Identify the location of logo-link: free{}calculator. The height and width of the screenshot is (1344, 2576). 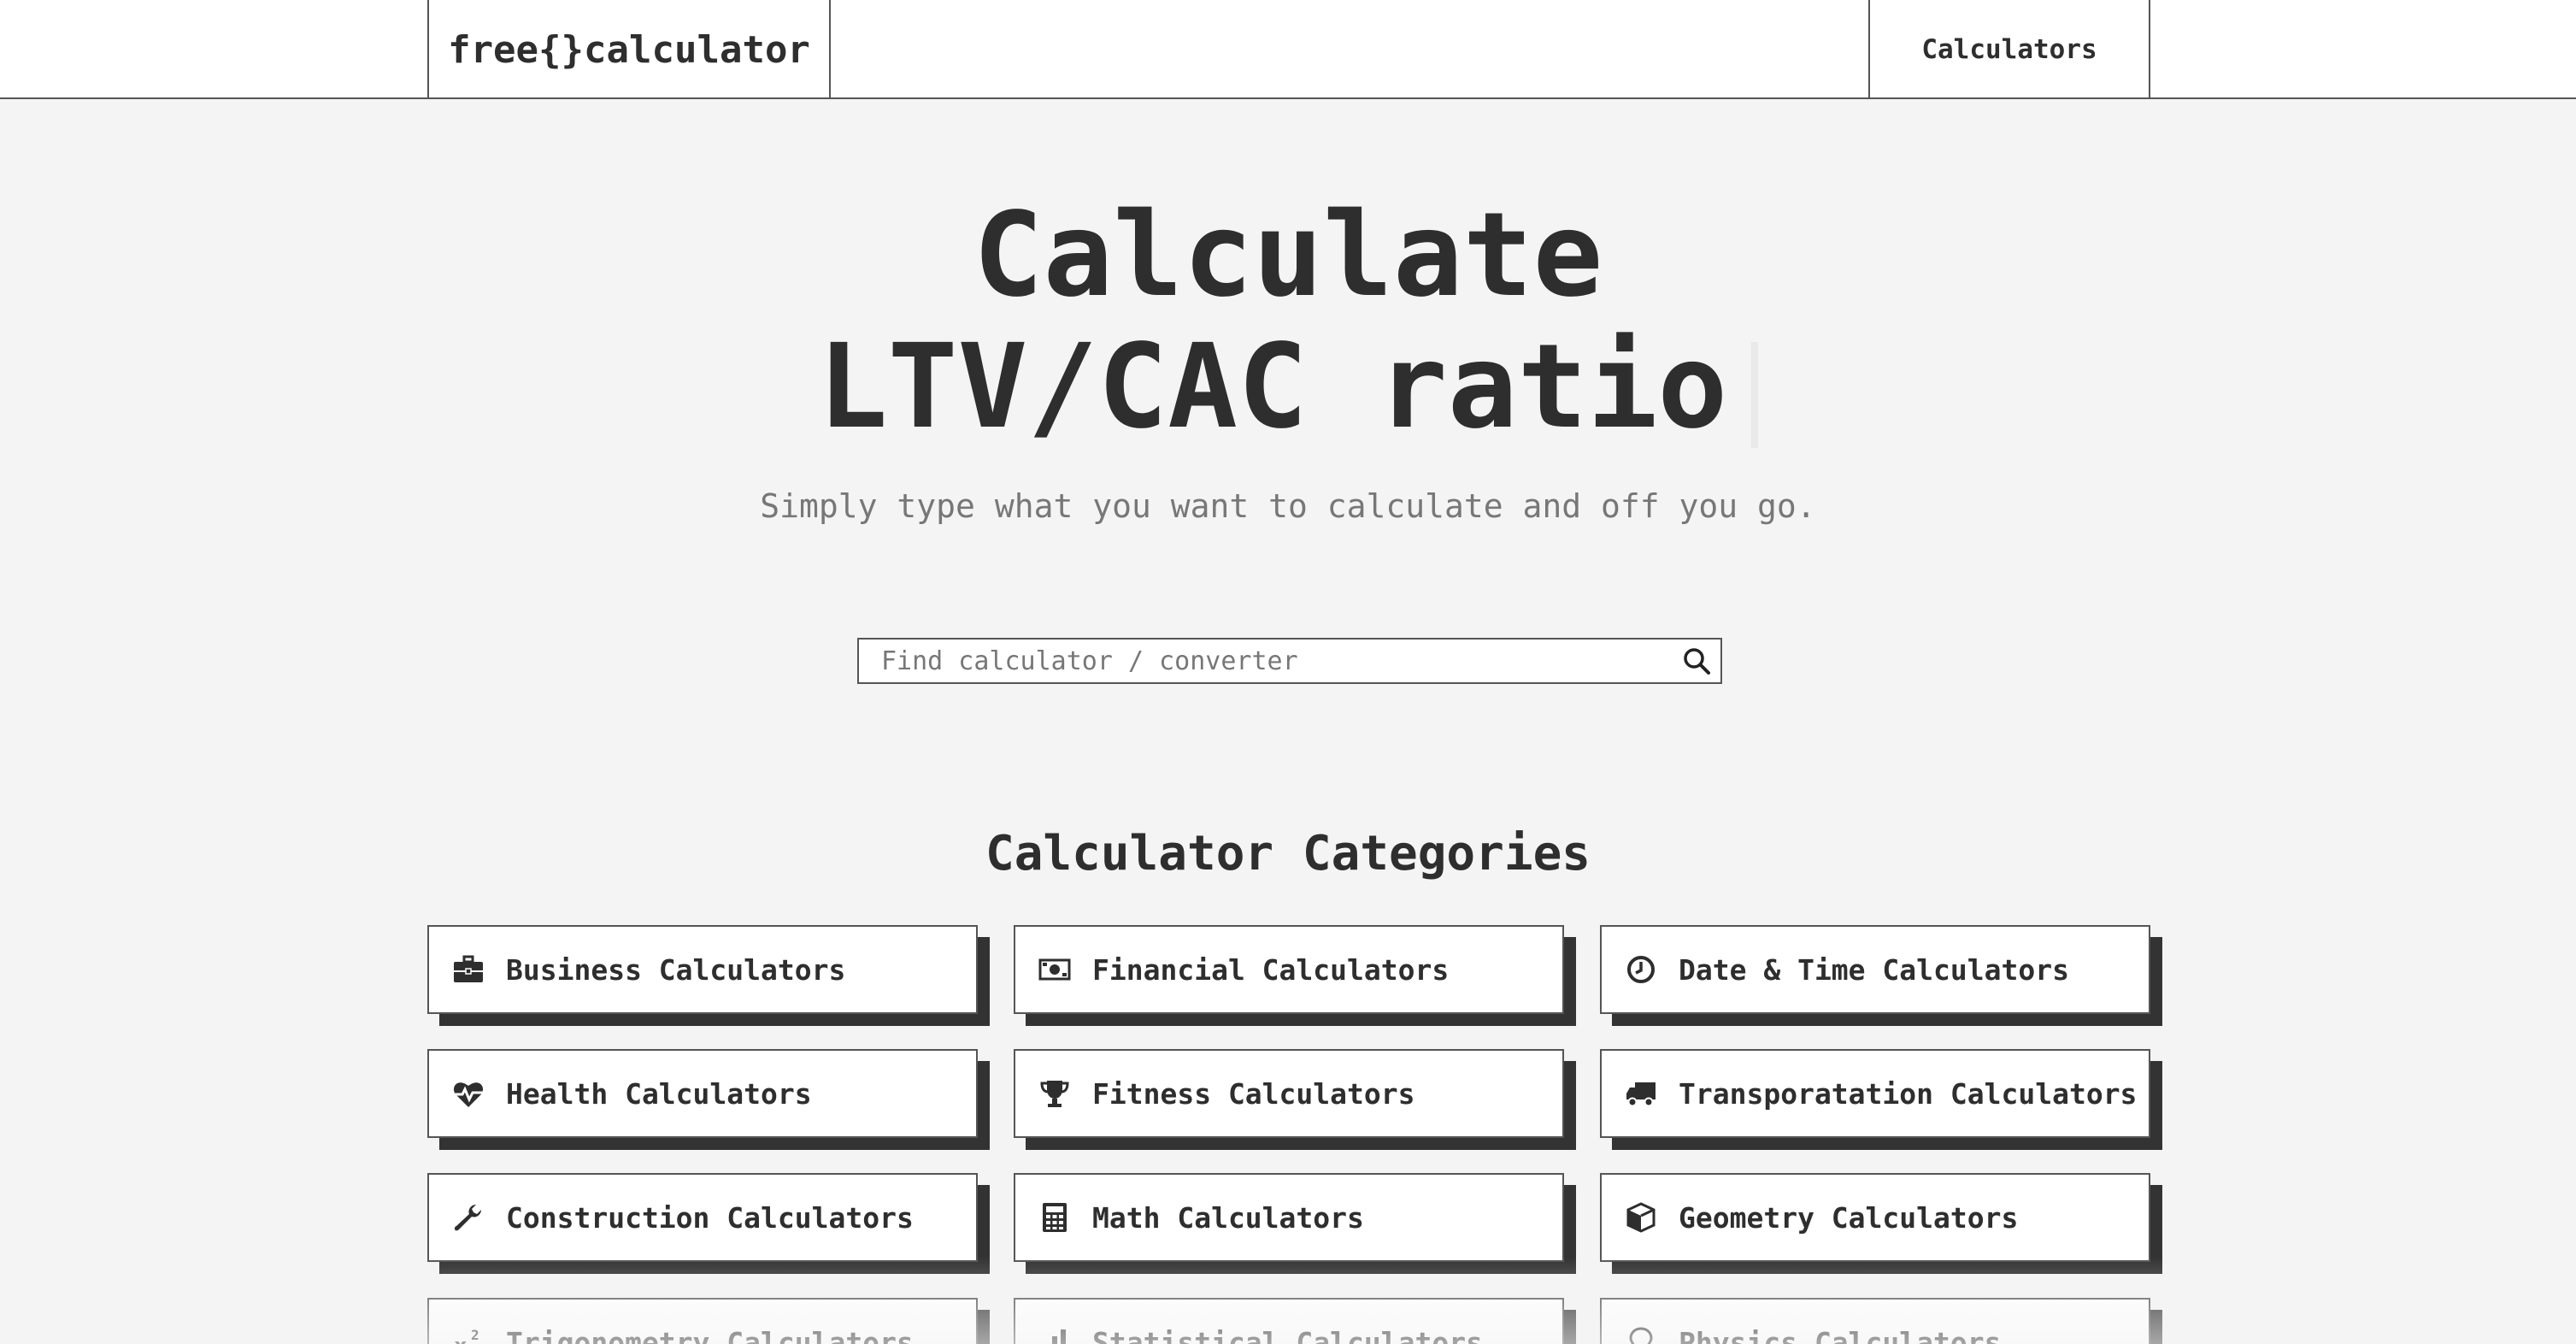
(629, 49).